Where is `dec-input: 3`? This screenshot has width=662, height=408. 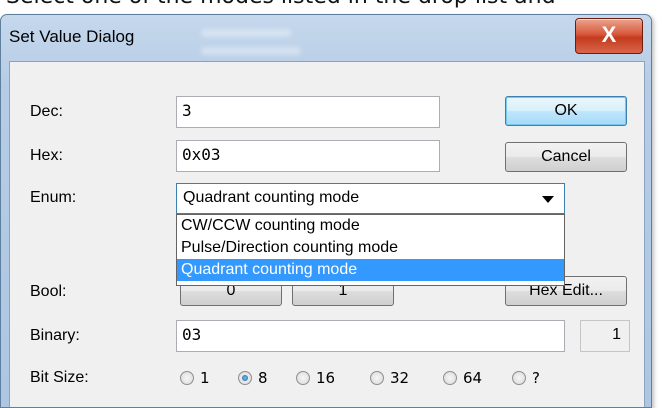 dec-input: 3 is located at coordinates (308, 112).